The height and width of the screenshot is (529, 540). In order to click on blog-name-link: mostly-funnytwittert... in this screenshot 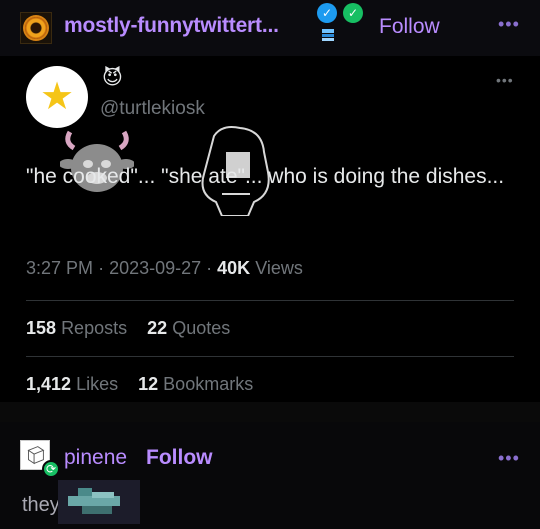, I will do `click(171, 26)`.